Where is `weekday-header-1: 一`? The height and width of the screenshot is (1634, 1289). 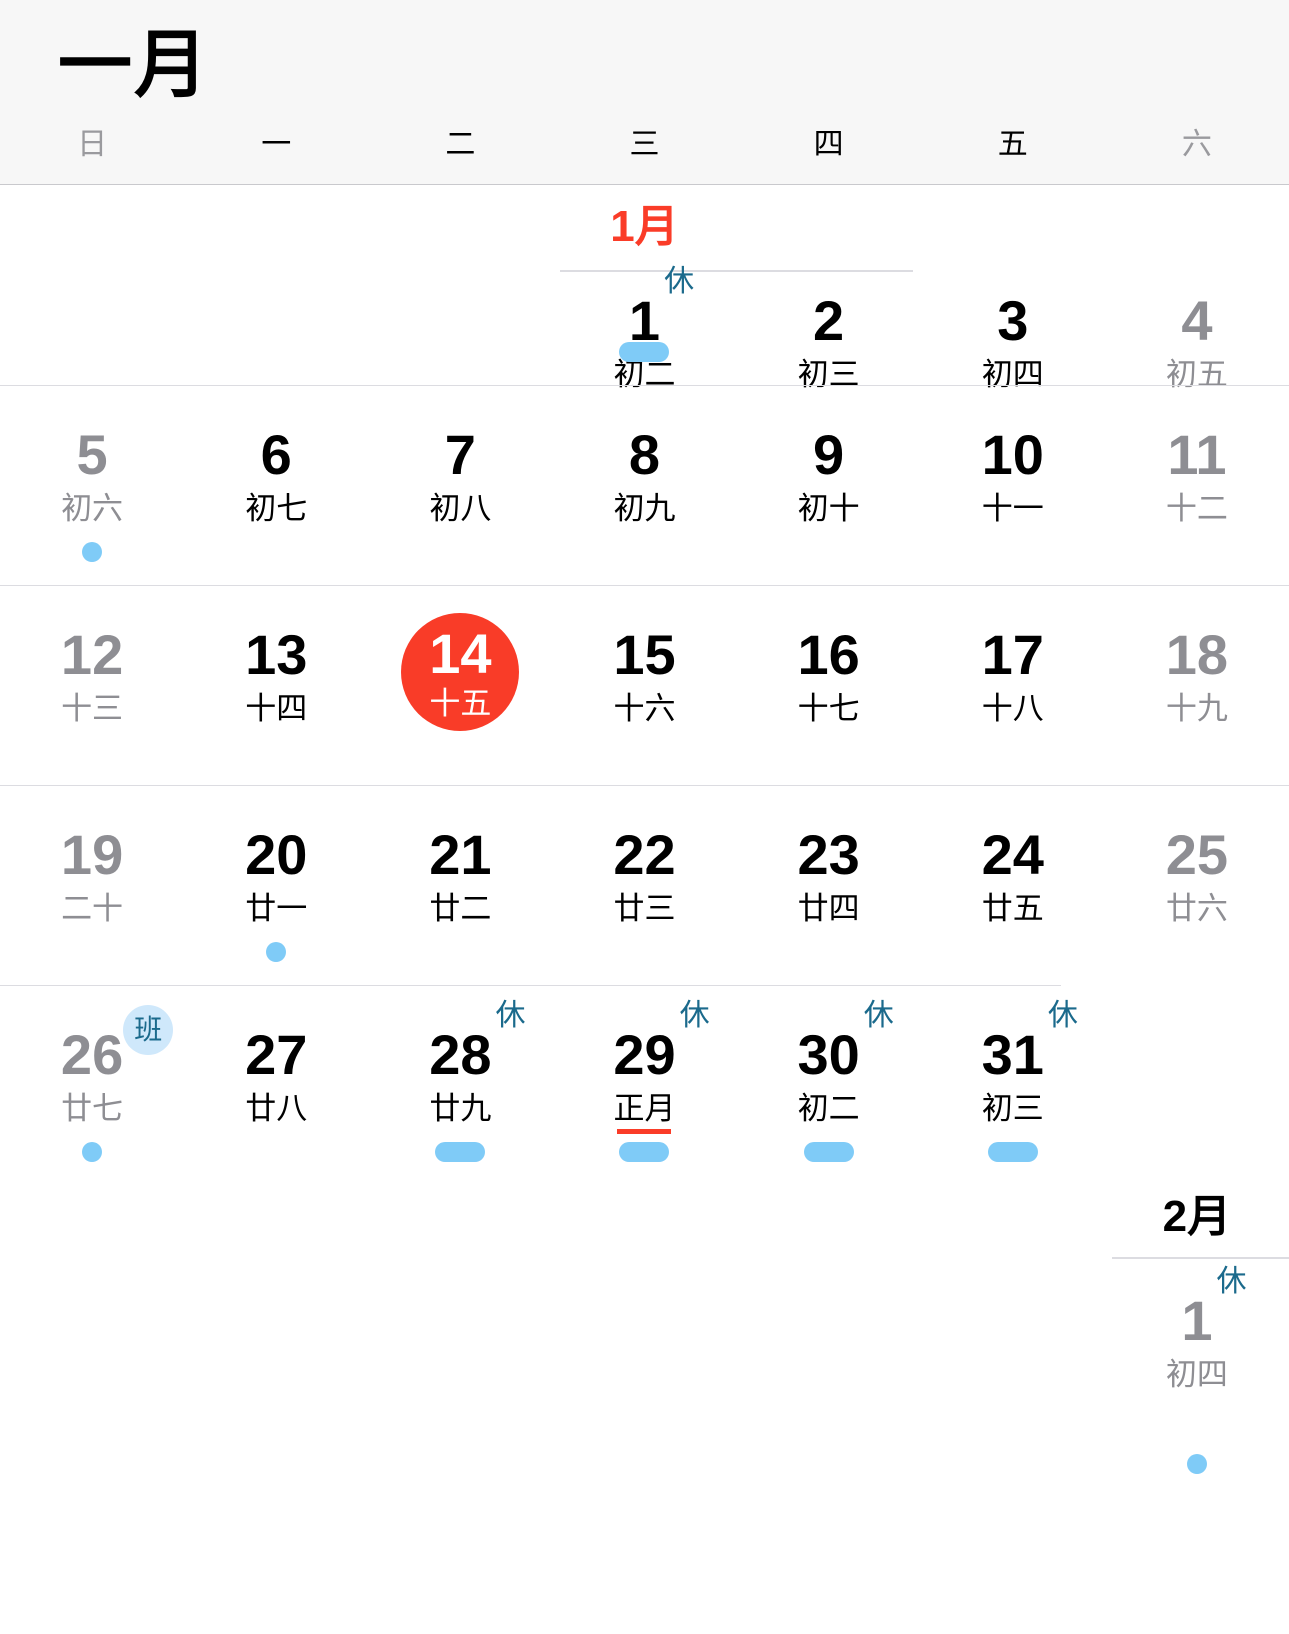
weekday-header-1: 一 is located at coordinates (276, 144).